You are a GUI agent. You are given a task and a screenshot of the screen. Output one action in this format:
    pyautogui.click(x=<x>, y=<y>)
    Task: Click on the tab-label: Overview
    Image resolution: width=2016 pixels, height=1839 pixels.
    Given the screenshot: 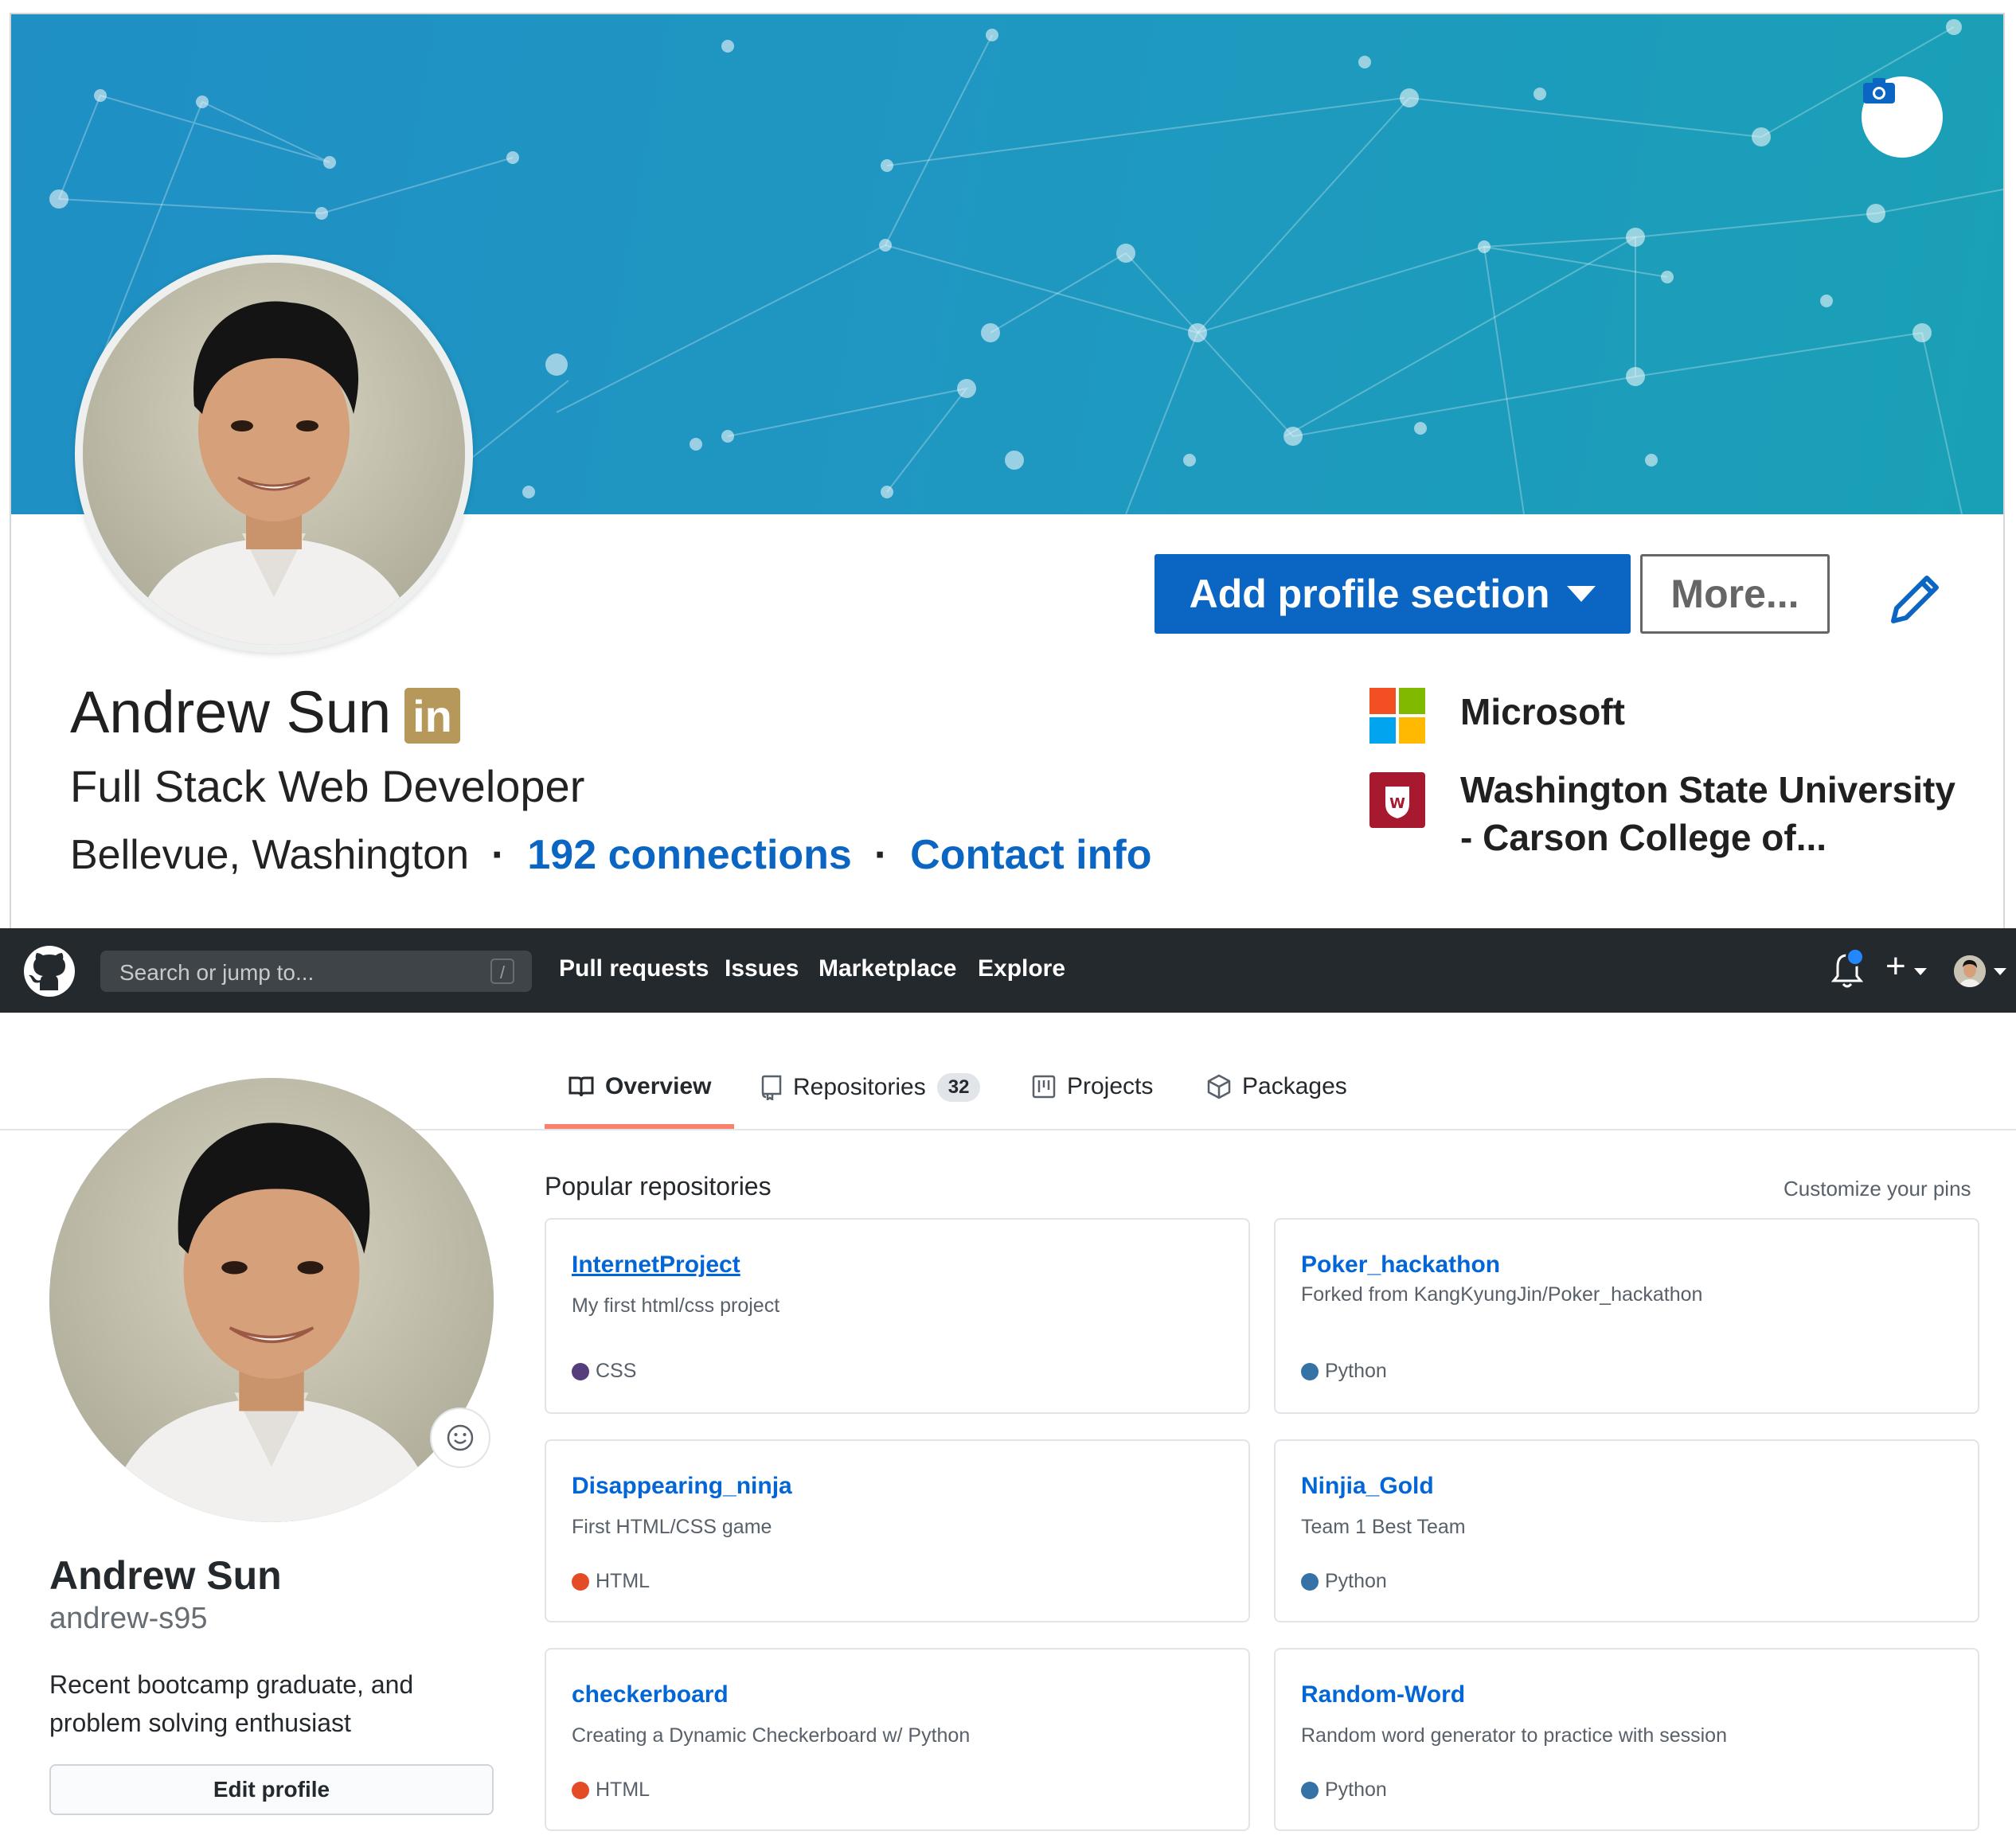 What is the action you would take?
    pyautogui.click(x=658, y=1086)
    